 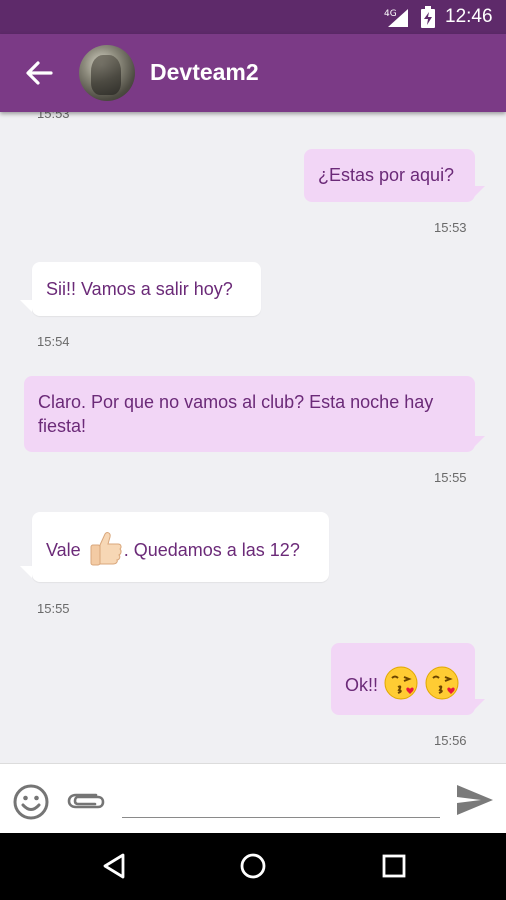 I want to click on message-text: Sii!! Vamos a salir hoy?, so click(x=139, y=289).